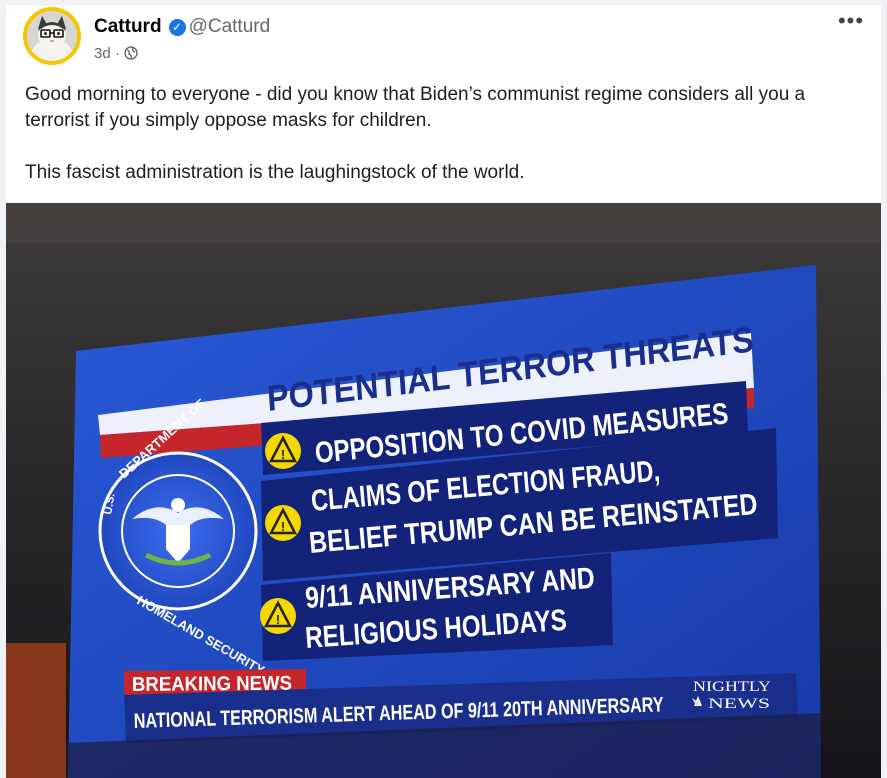  I want to click on post-meta: 3d ·, so click(116, 53).